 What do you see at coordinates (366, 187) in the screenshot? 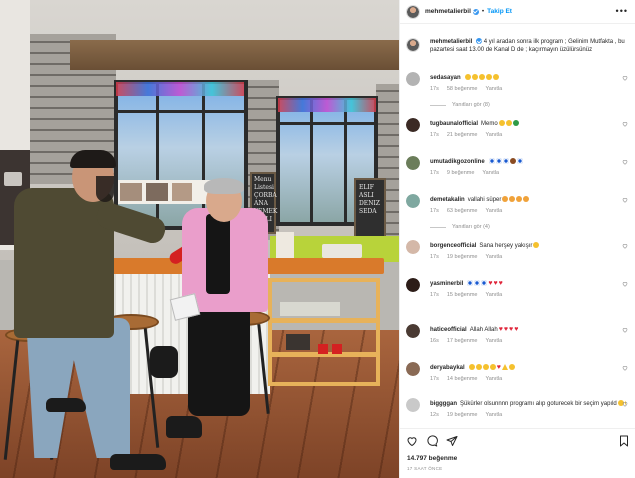
I see `chalkboard-line: ELIF` at bounding box center [366, 187].